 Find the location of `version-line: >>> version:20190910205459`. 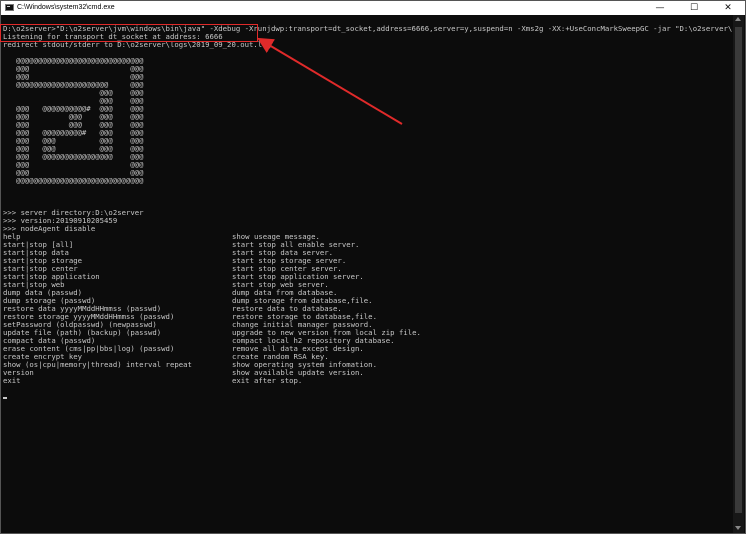

version-line: >>> version:20190910205459 is located at coordinates (60, 220).